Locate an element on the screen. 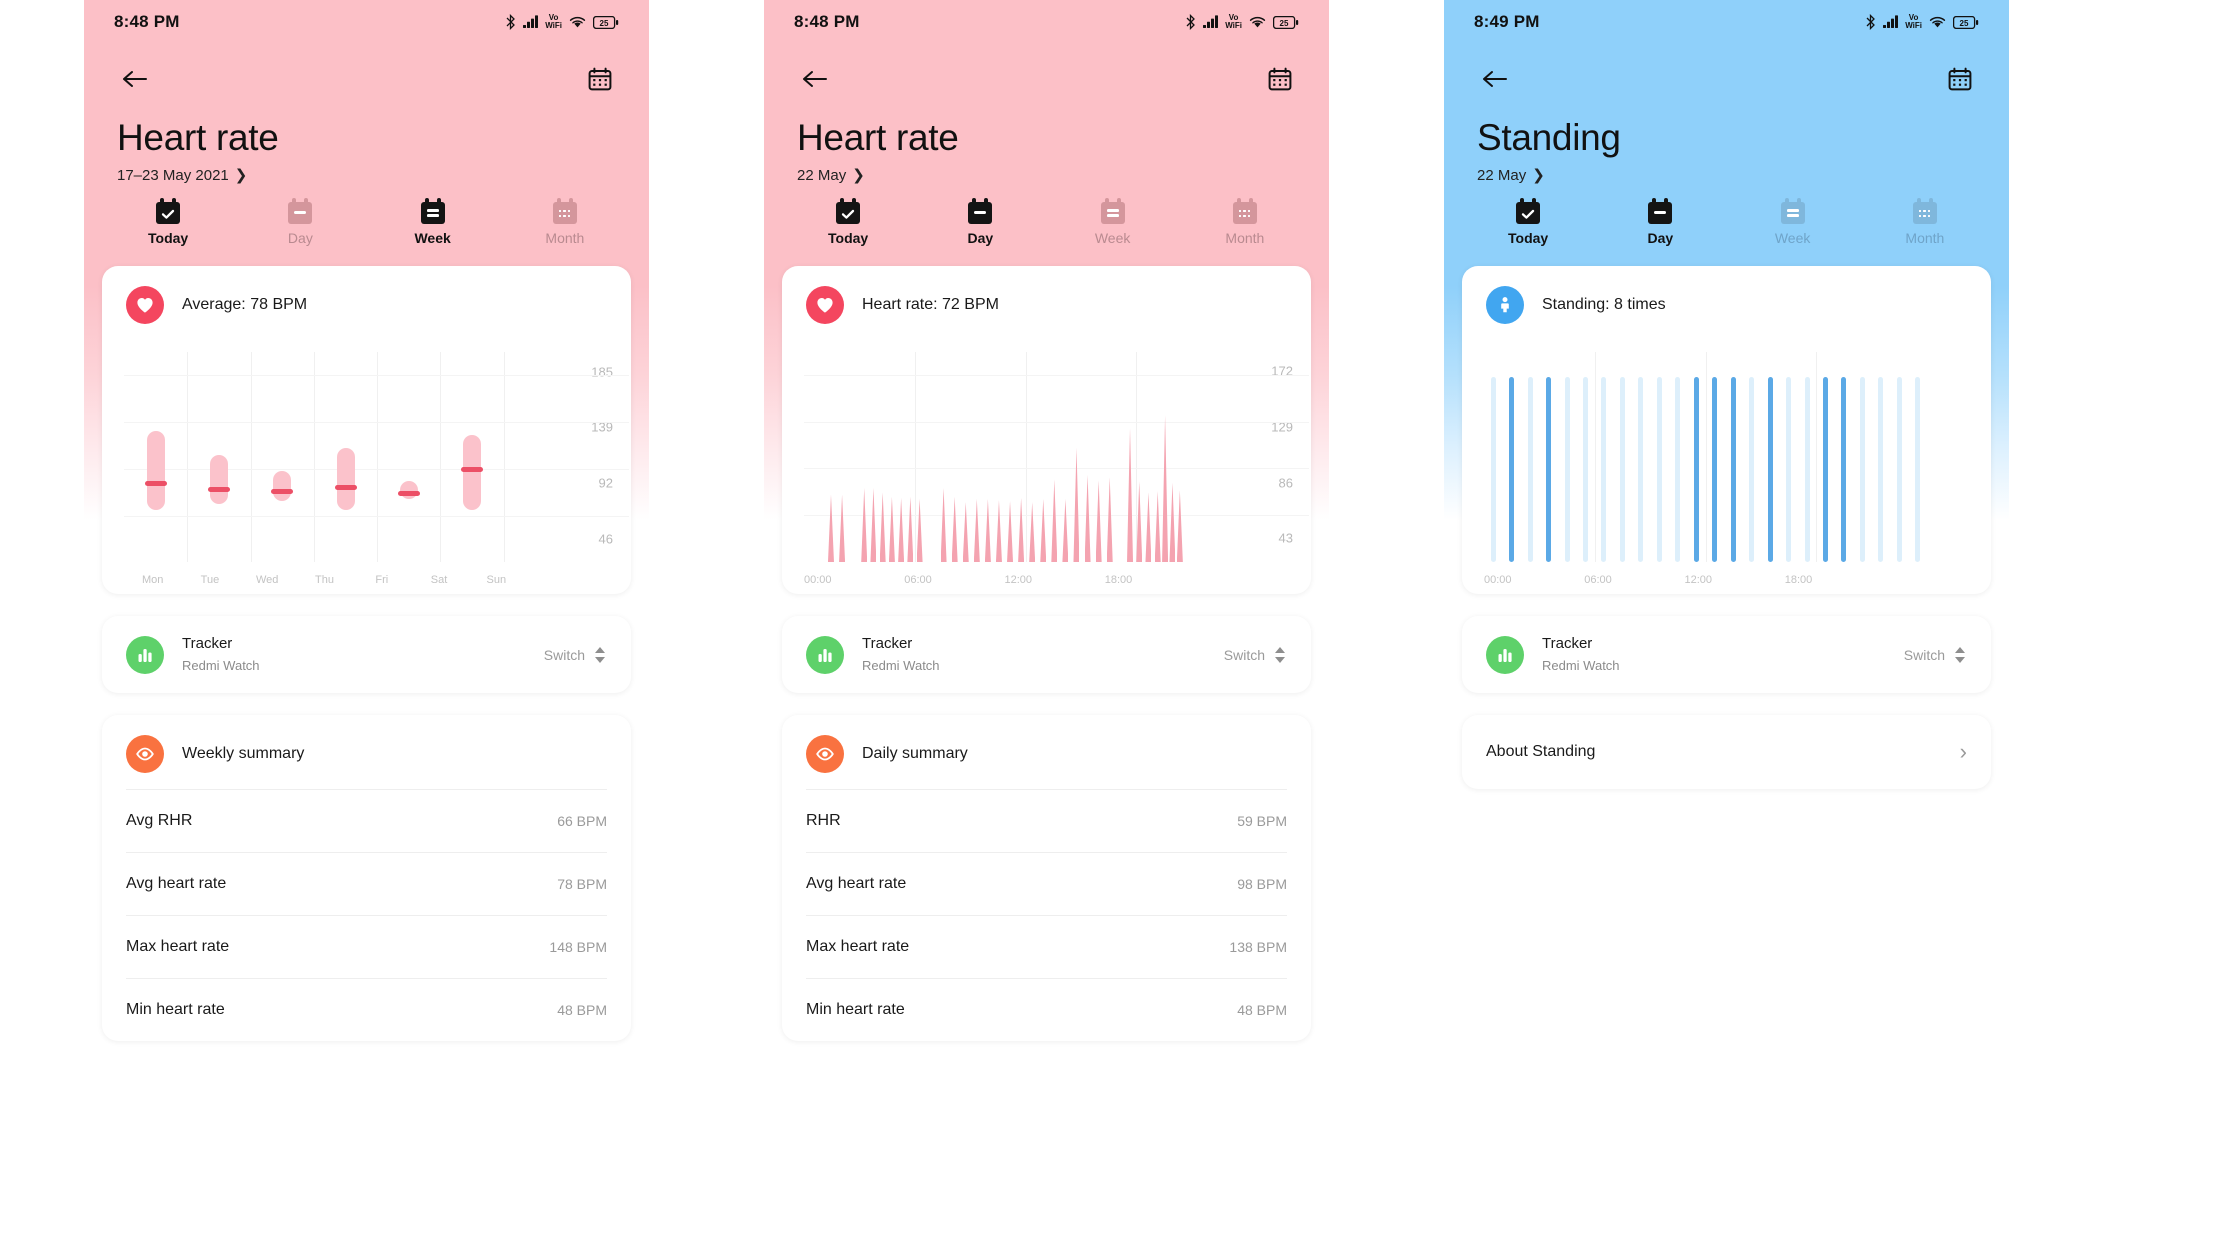 This screenshot has width=2240, height=1260. title-block: Heart rate 17–23 May 2021 ❯ is located at coordinates (366, 143).